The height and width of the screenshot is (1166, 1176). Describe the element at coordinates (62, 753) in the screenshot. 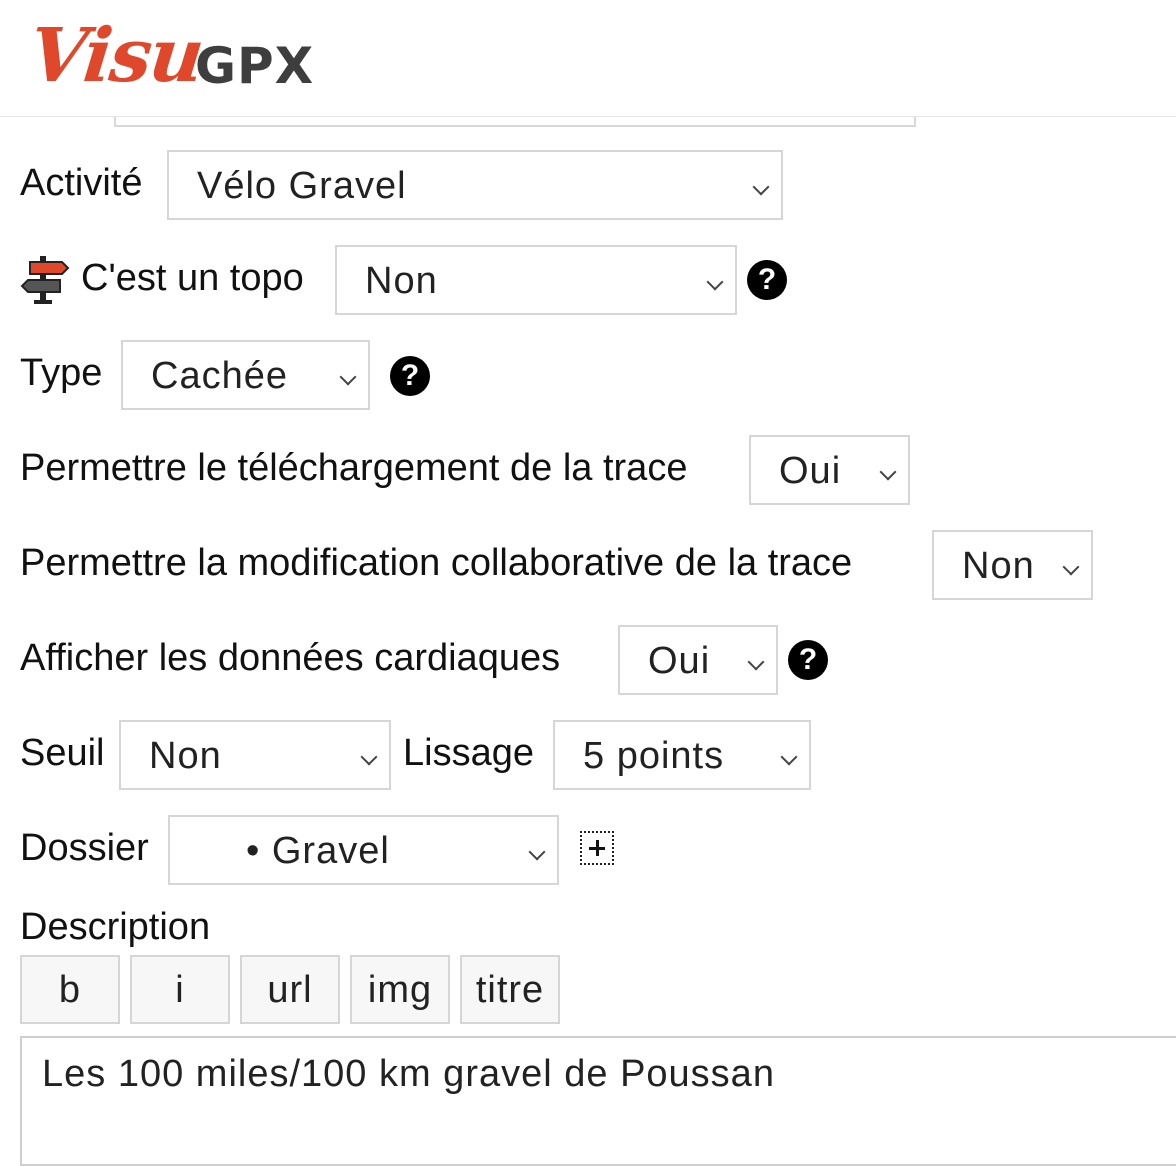

I see `threshold-label: Seuil` at that location.